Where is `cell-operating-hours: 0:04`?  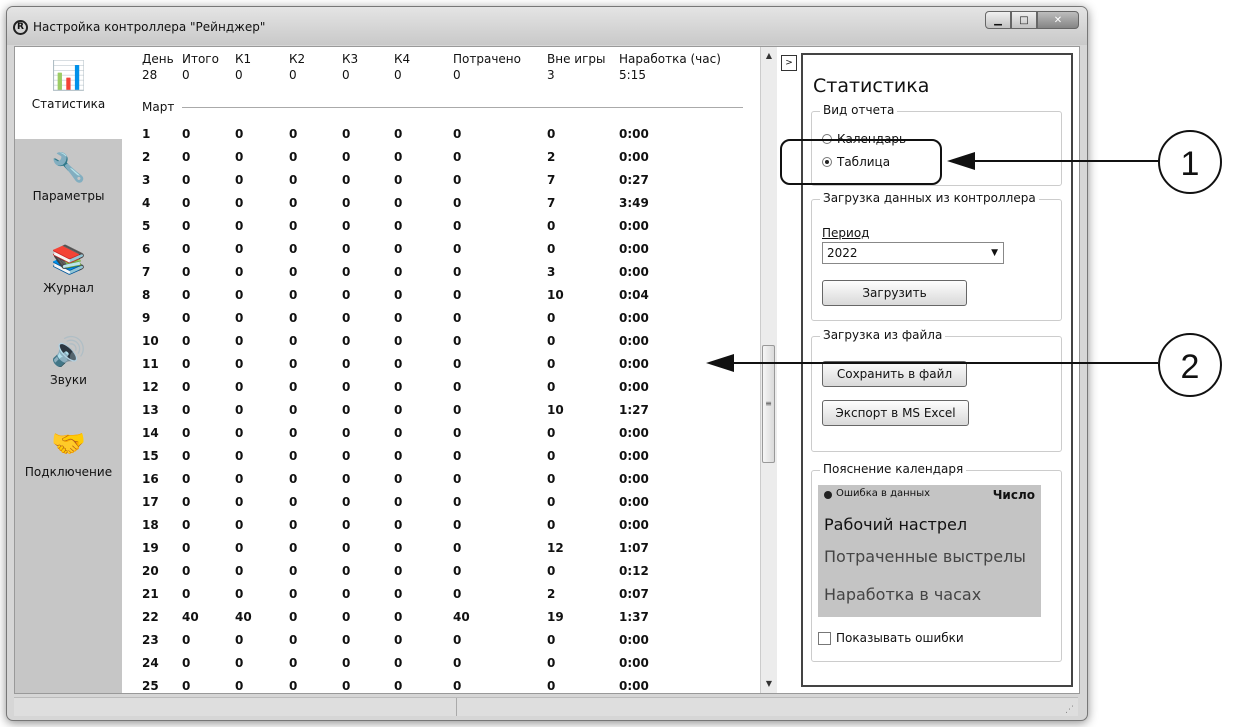
cell-operating-hours: 0:04 is located at coordinates (634, 295).